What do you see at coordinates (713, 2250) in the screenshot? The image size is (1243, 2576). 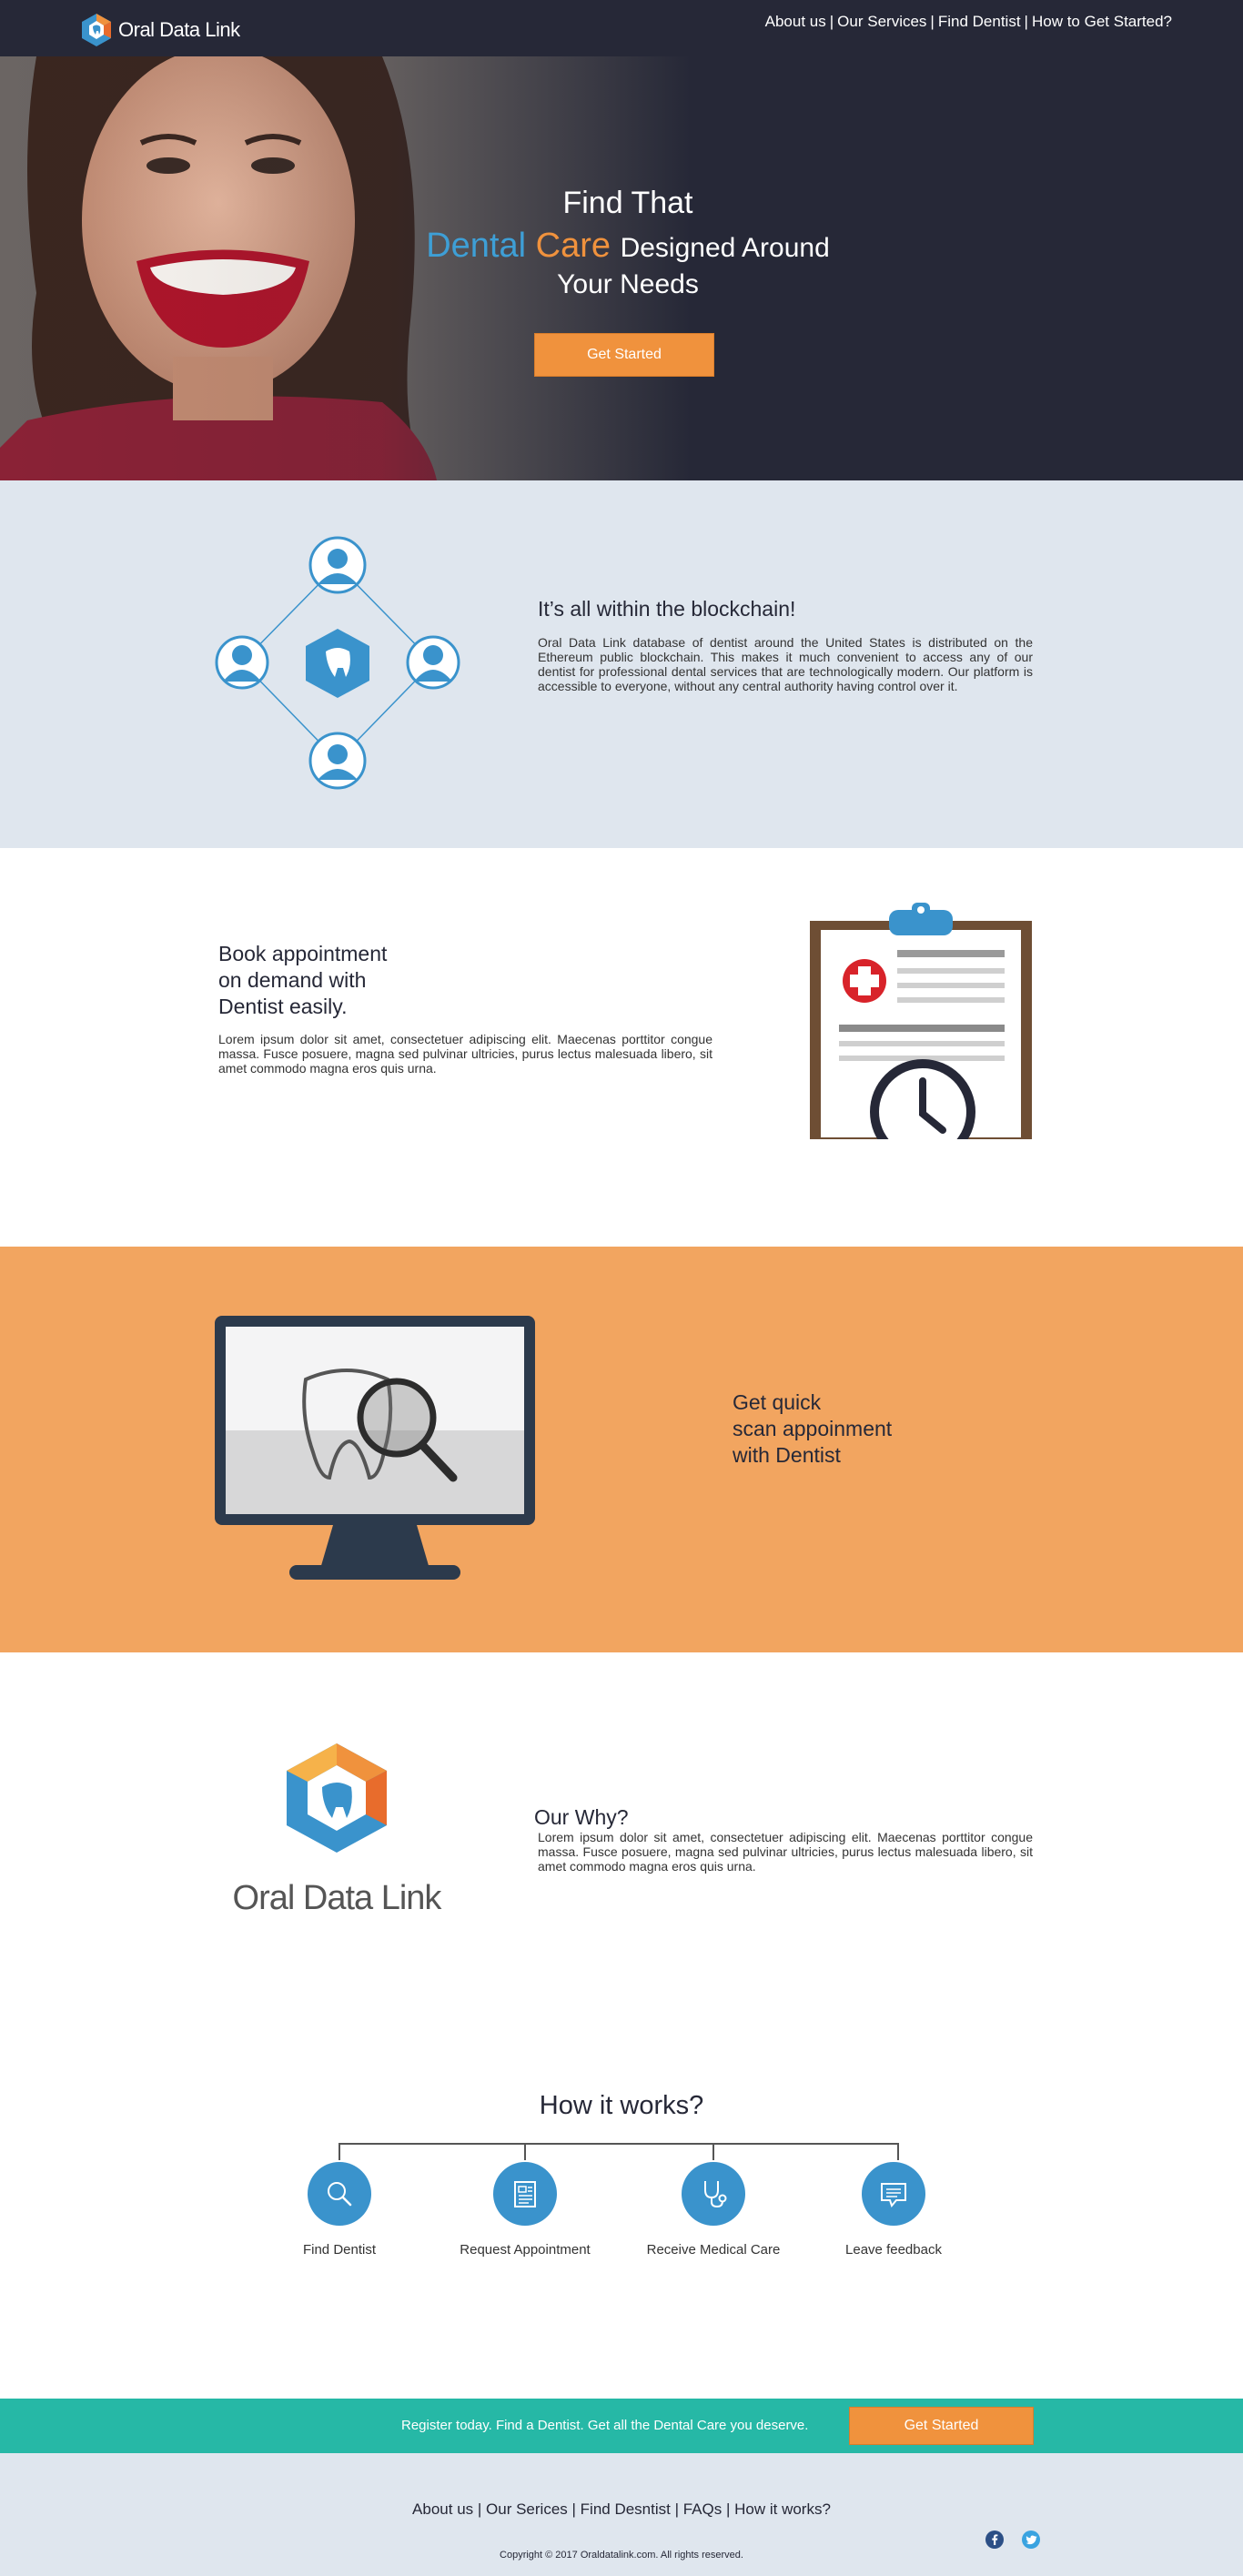 I see `step-label: Receive Medical Care` at bounding box center [713, 2250].